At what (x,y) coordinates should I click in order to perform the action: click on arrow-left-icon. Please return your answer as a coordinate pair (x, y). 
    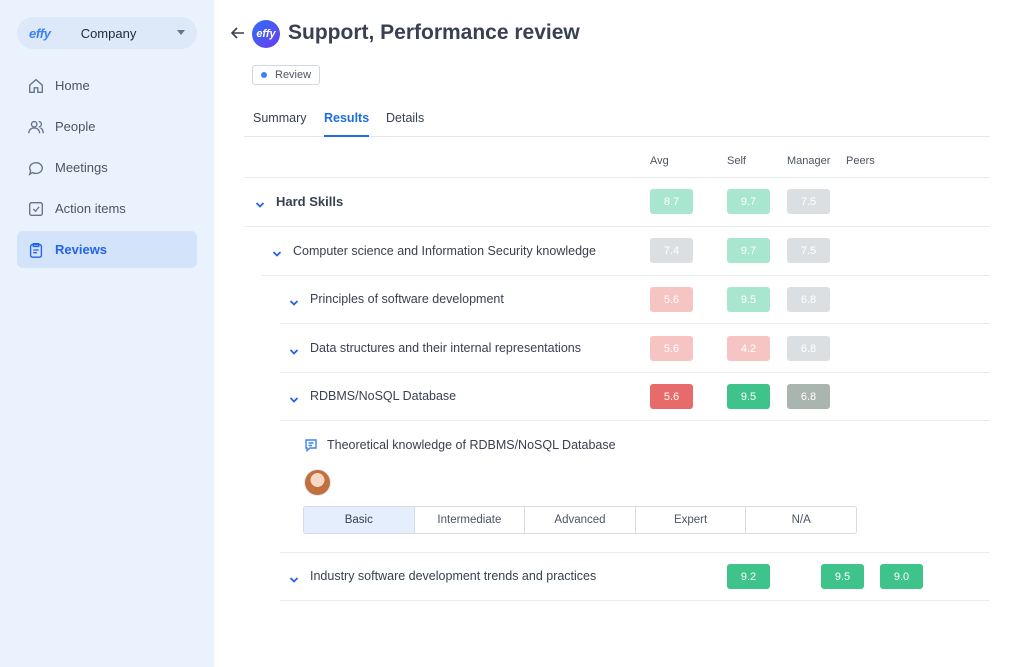
    Looking at the image, I should click on (237, 33).